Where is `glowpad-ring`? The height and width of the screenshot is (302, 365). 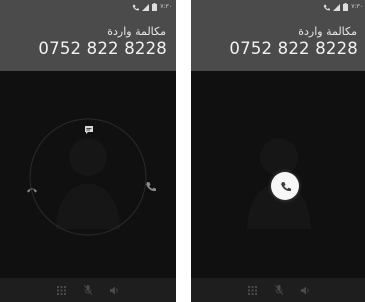 glowpad-ring is located at coordinates (88, 177).